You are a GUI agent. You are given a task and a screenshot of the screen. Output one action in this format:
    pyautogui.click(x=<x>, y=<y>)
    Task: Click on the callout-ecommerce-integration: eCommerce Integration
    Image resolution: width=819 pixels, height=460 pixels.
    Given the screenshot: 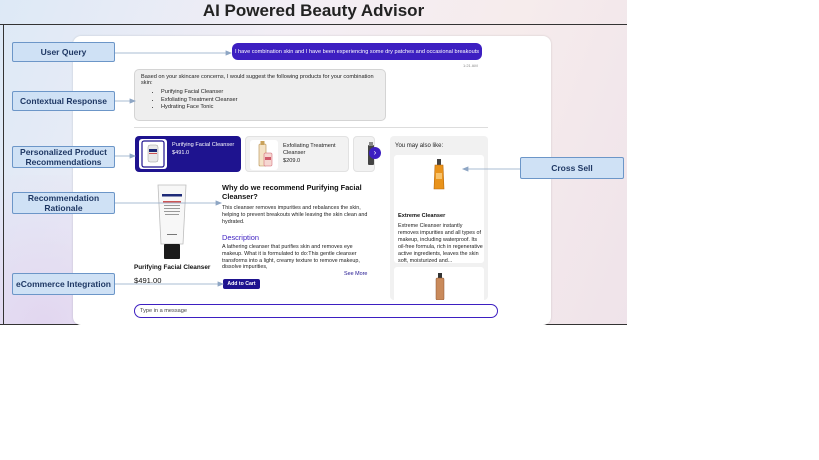 What is the action you would take?
    pyautogui.click(x=63, y=284)
    